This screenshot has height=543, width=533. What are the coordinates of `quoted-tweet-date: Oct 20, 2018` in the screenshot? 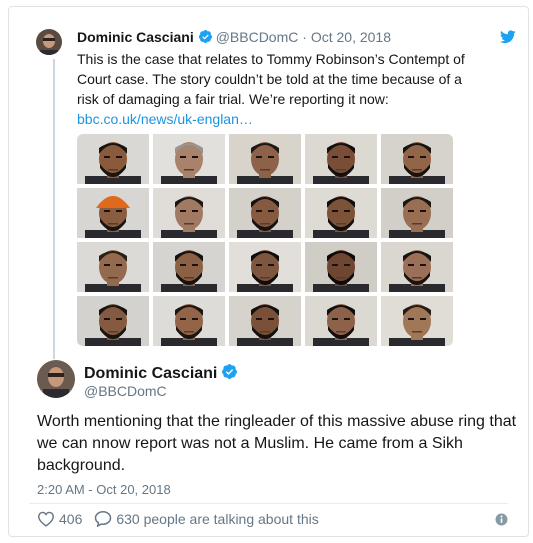 It's located at (351, 37).